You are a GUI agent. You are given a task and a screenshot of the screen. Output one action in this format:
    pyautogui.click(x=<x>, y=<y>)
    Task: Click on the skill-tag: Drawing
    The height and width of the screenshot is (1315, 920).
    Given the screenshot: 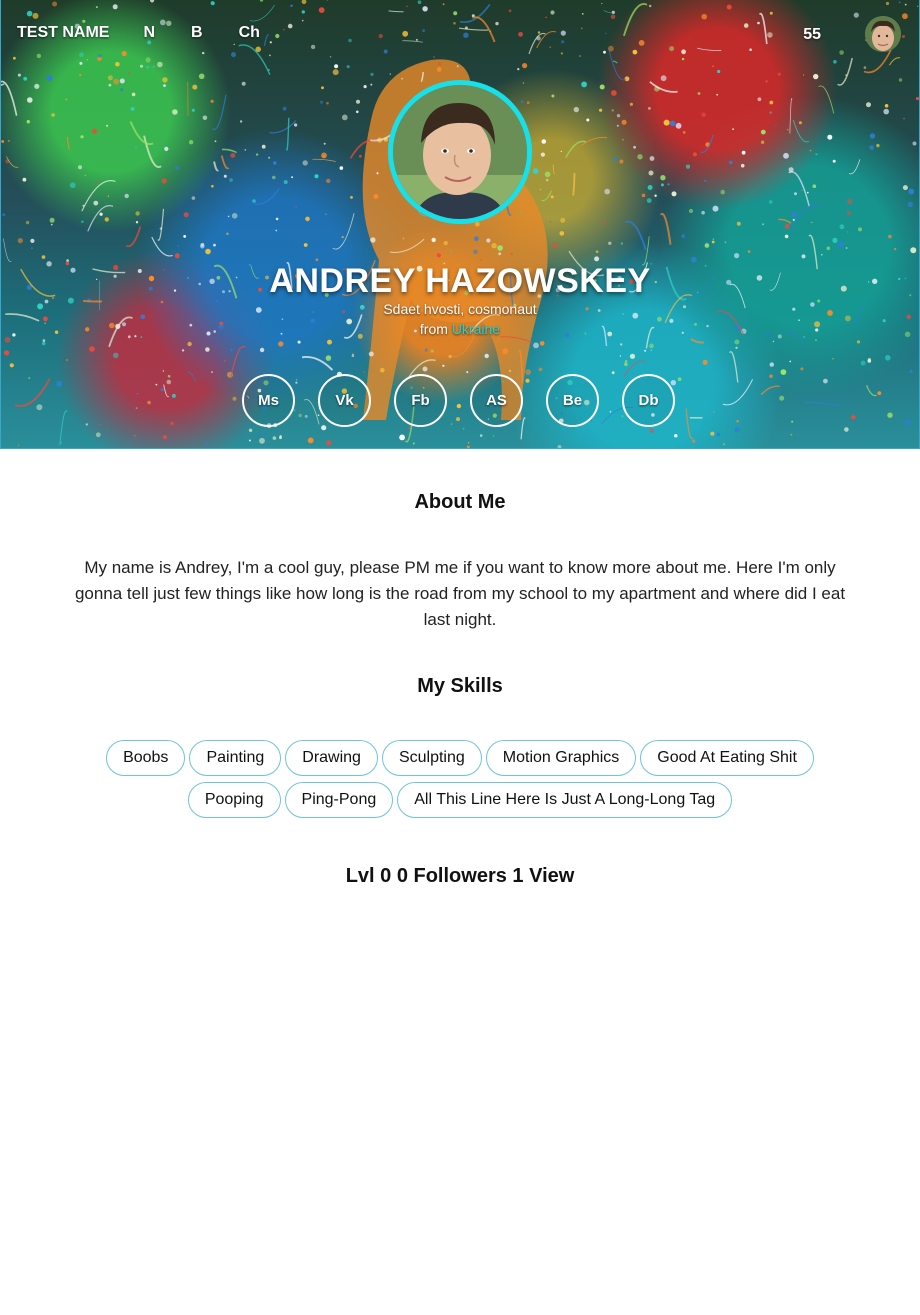 What is the action you would take?
    pyautogui.click(x=331, y=758)
    